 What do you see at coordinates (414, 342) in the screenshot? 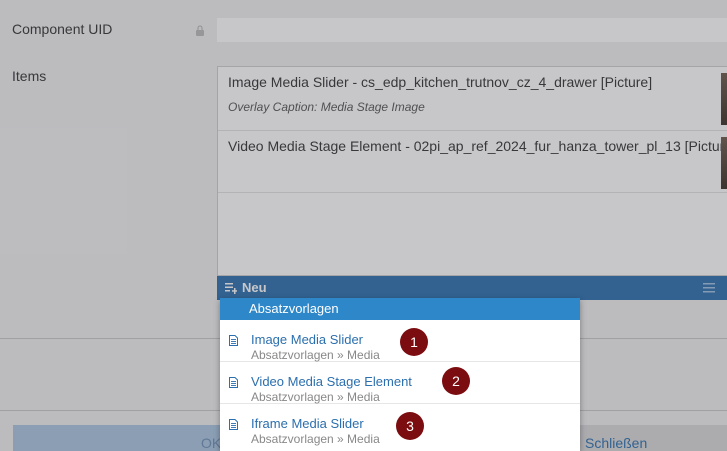
I see `step-badge: 1` at bounding box center [414, 342].